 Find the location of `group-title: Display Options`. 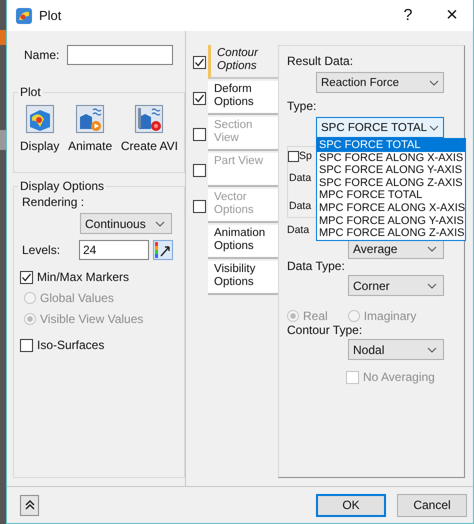

group-title: Display Options is located at coordinates (62, 186).